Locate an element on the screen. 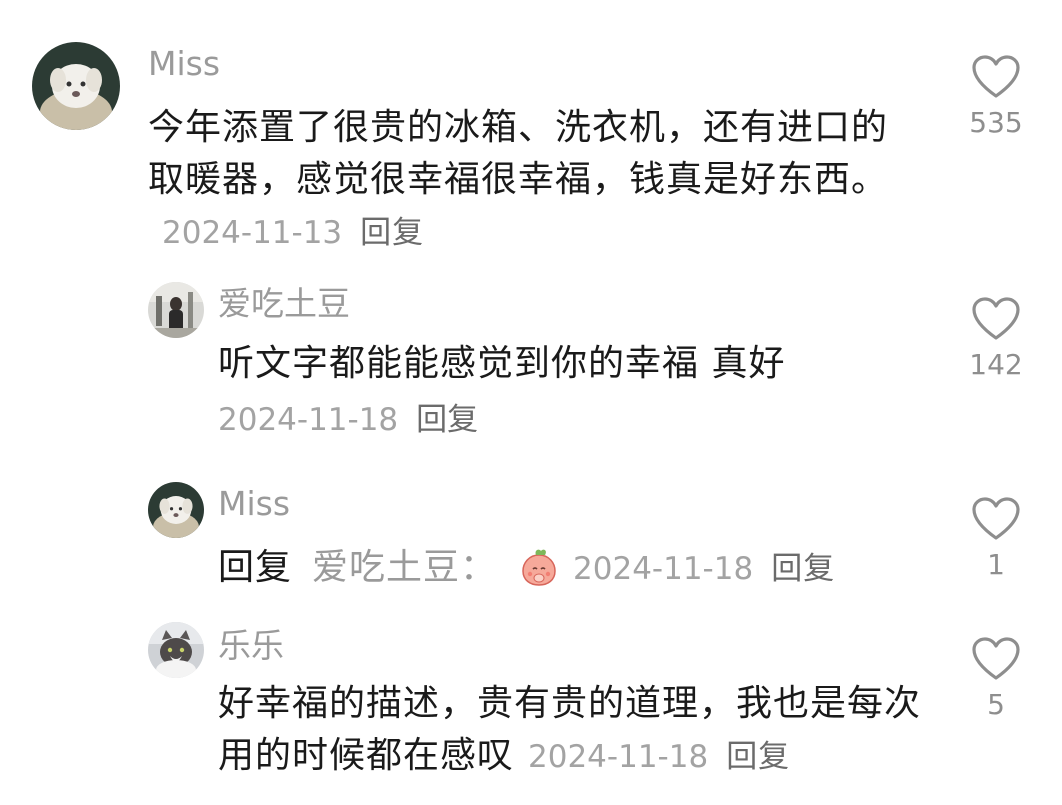 This screenshot has width=1062, height=805. like-button: 535 is located at coordinates (996, 97).